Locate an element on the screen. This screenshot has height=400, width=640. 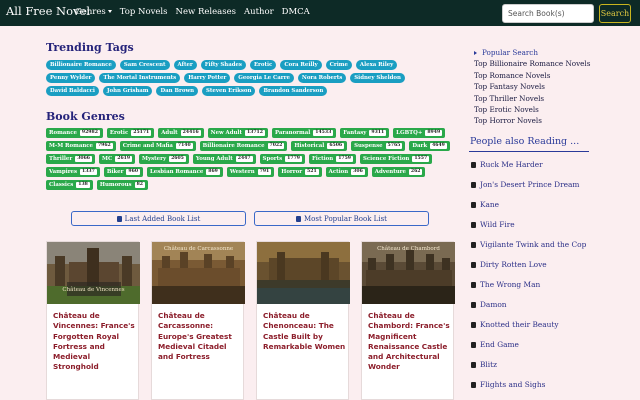
trending-tag: Nora Roberts is located at coordinates (322, 78).